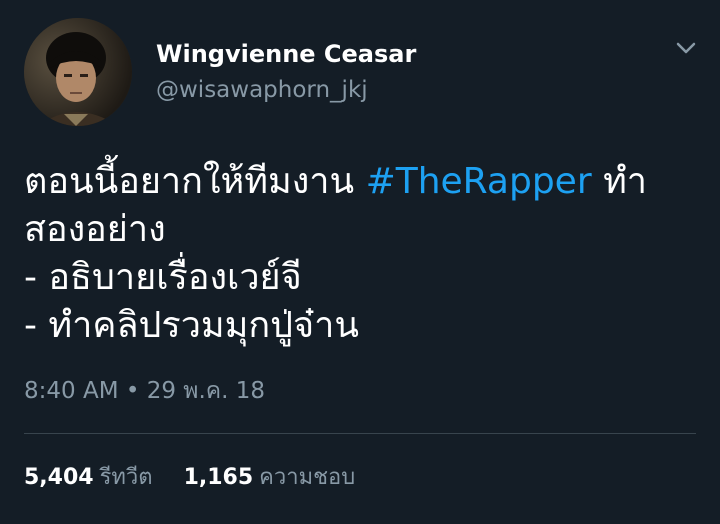 This screenshot has height=524, width=720. Describe the element at coordinates (163, 277) in the screenshot. I see `tweet-line-3: - อธิบายเรื่องเวย์จี` at that location.